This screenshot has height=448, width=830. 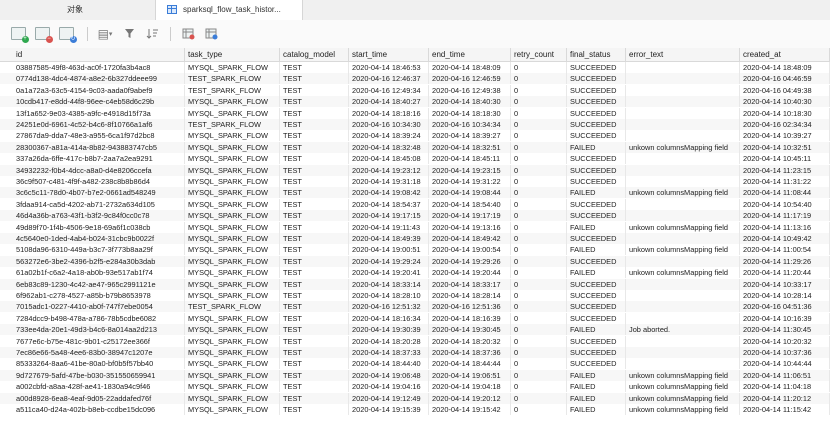 What do you see at coordinates (389, 387) in the screenshot?
I see `cell-start-time: 2020-04-14 19:04:16` at bounding box center [389, 387].